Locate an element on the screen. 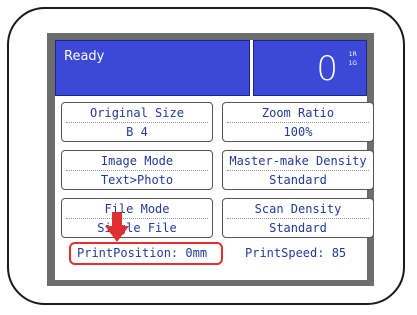  panel-value: B 4 is located at coordinates (137, 132).